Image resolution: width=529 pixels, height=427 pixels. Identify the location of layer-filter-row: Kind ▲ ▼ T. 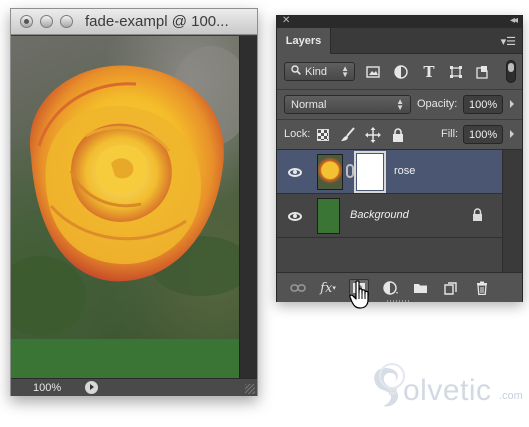
(399, 72).